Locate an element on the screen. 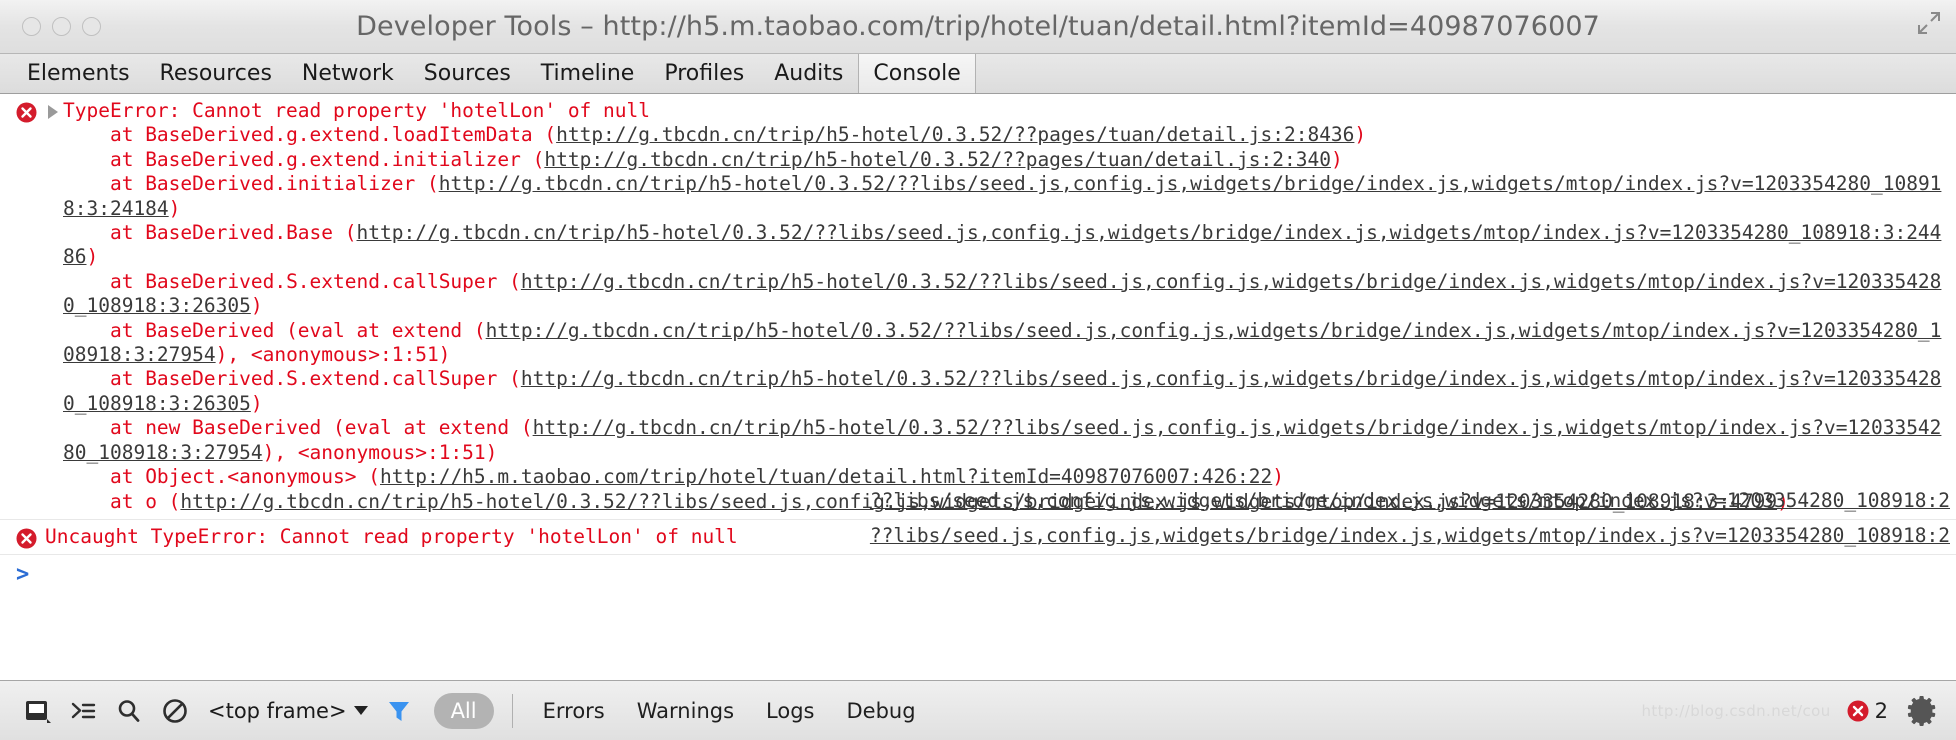 Image resolution: width=1956 pixels, height=740 pixels. console-prompt-row: > is located at coordinates (978, 575).